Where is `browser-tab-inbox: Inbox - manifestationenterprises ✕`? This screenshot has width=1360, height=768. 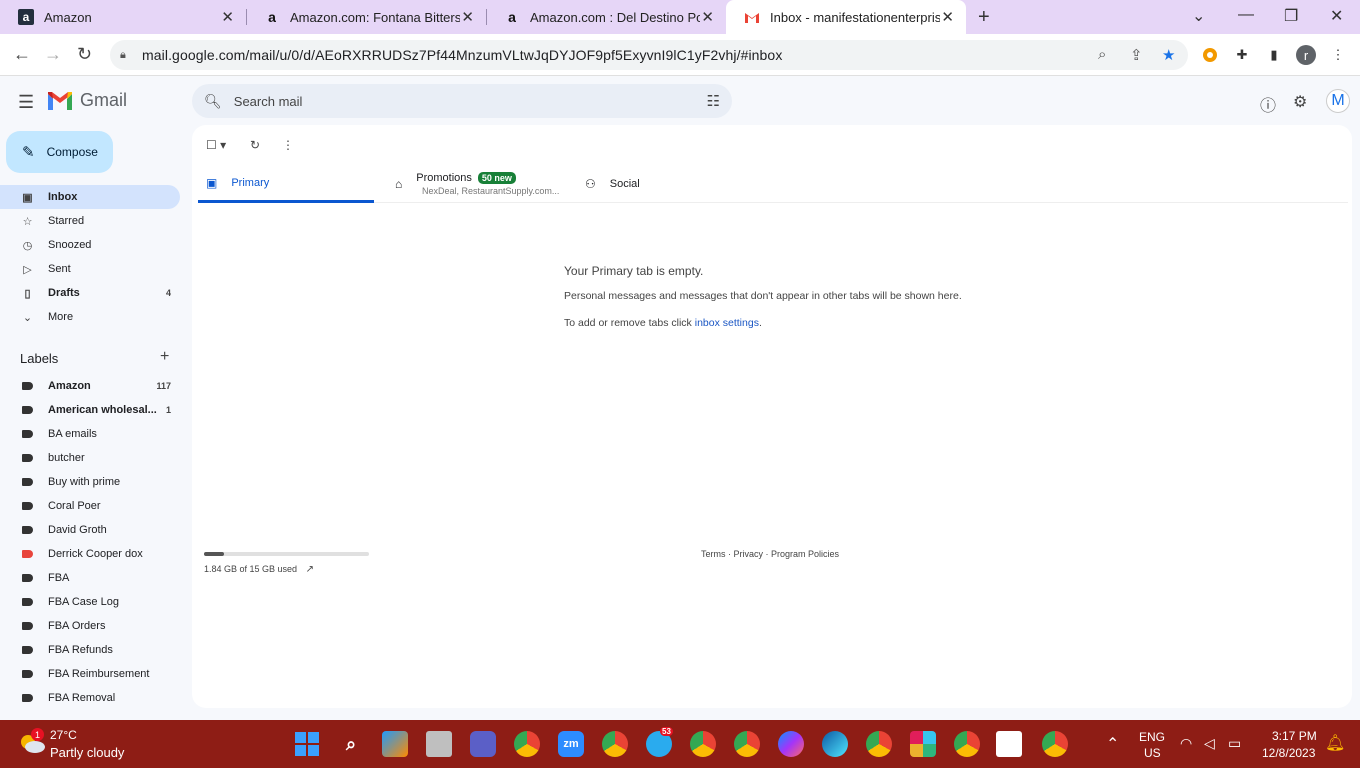
browser-tab-inbox: Inbox - manifestationenterprises ✕ is located at coordinates (846, 17).